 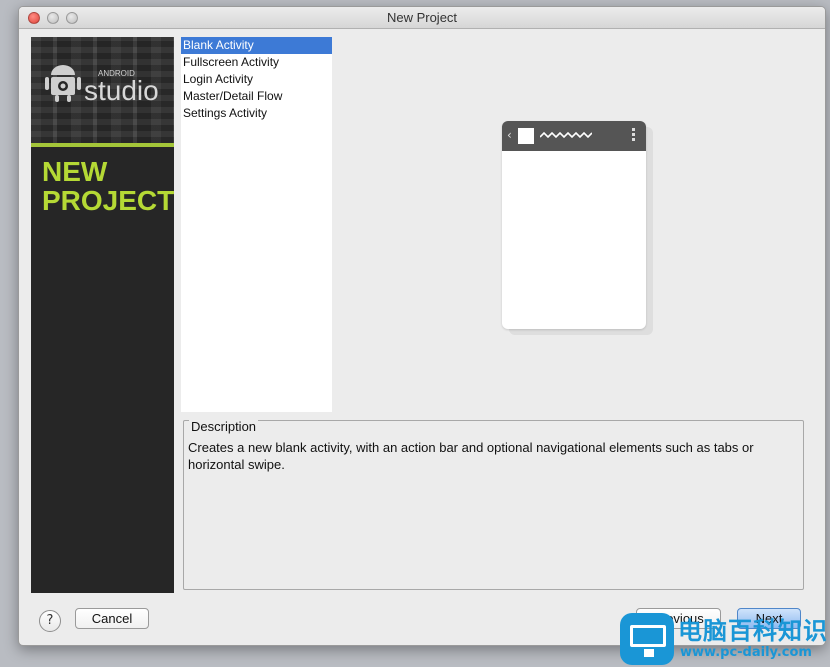 I want to click on overflow-menu-icon, so click(x=634, y=135).